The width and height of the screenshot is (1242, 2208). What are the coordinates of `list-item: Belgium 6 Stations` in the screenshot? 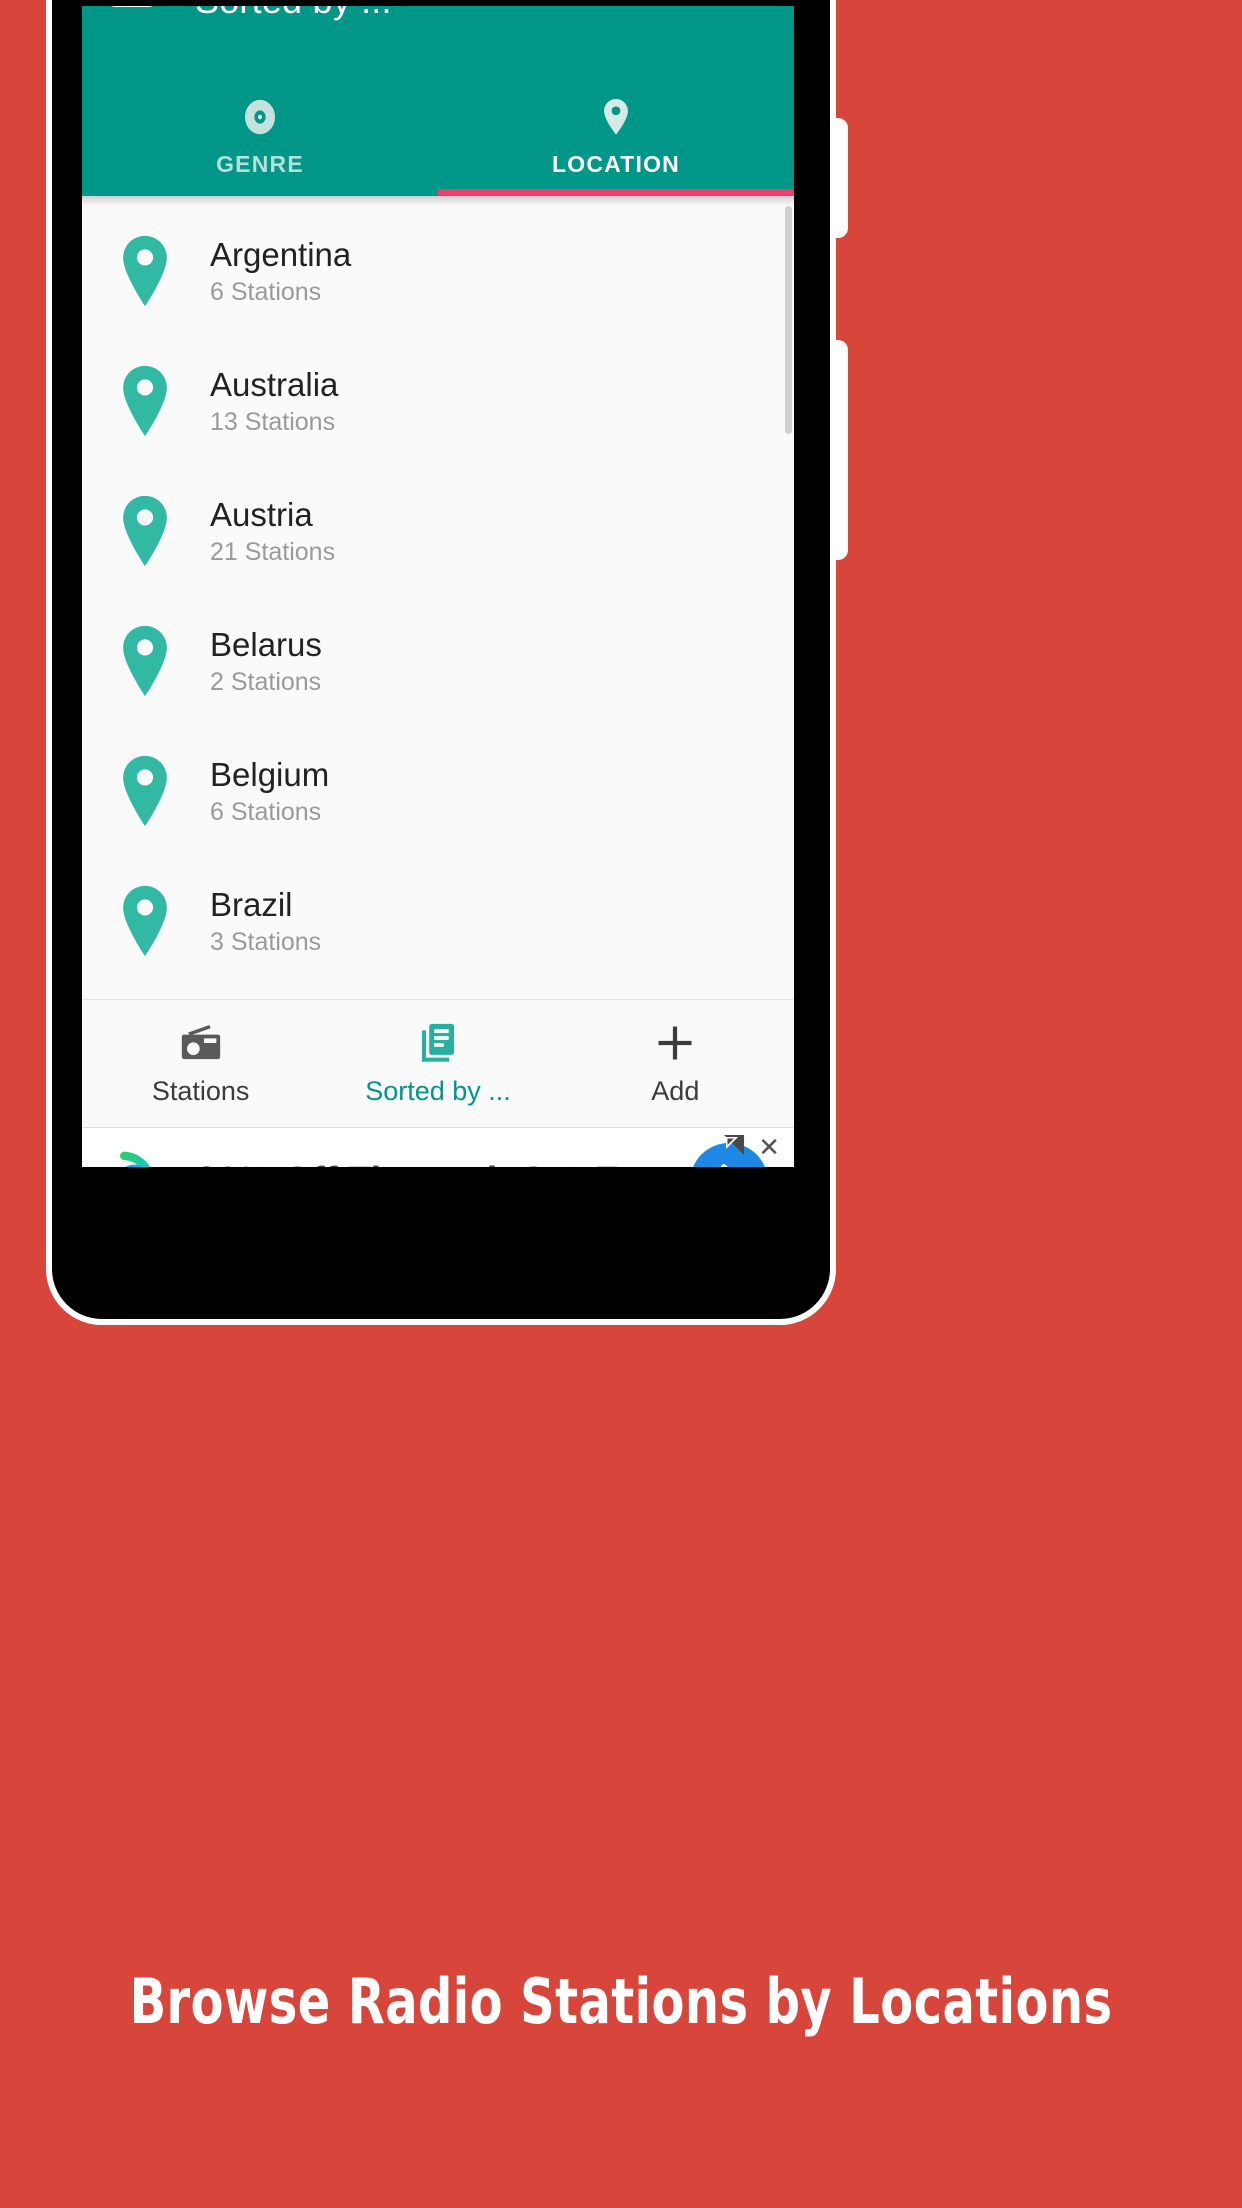 It's located at (438, 791).